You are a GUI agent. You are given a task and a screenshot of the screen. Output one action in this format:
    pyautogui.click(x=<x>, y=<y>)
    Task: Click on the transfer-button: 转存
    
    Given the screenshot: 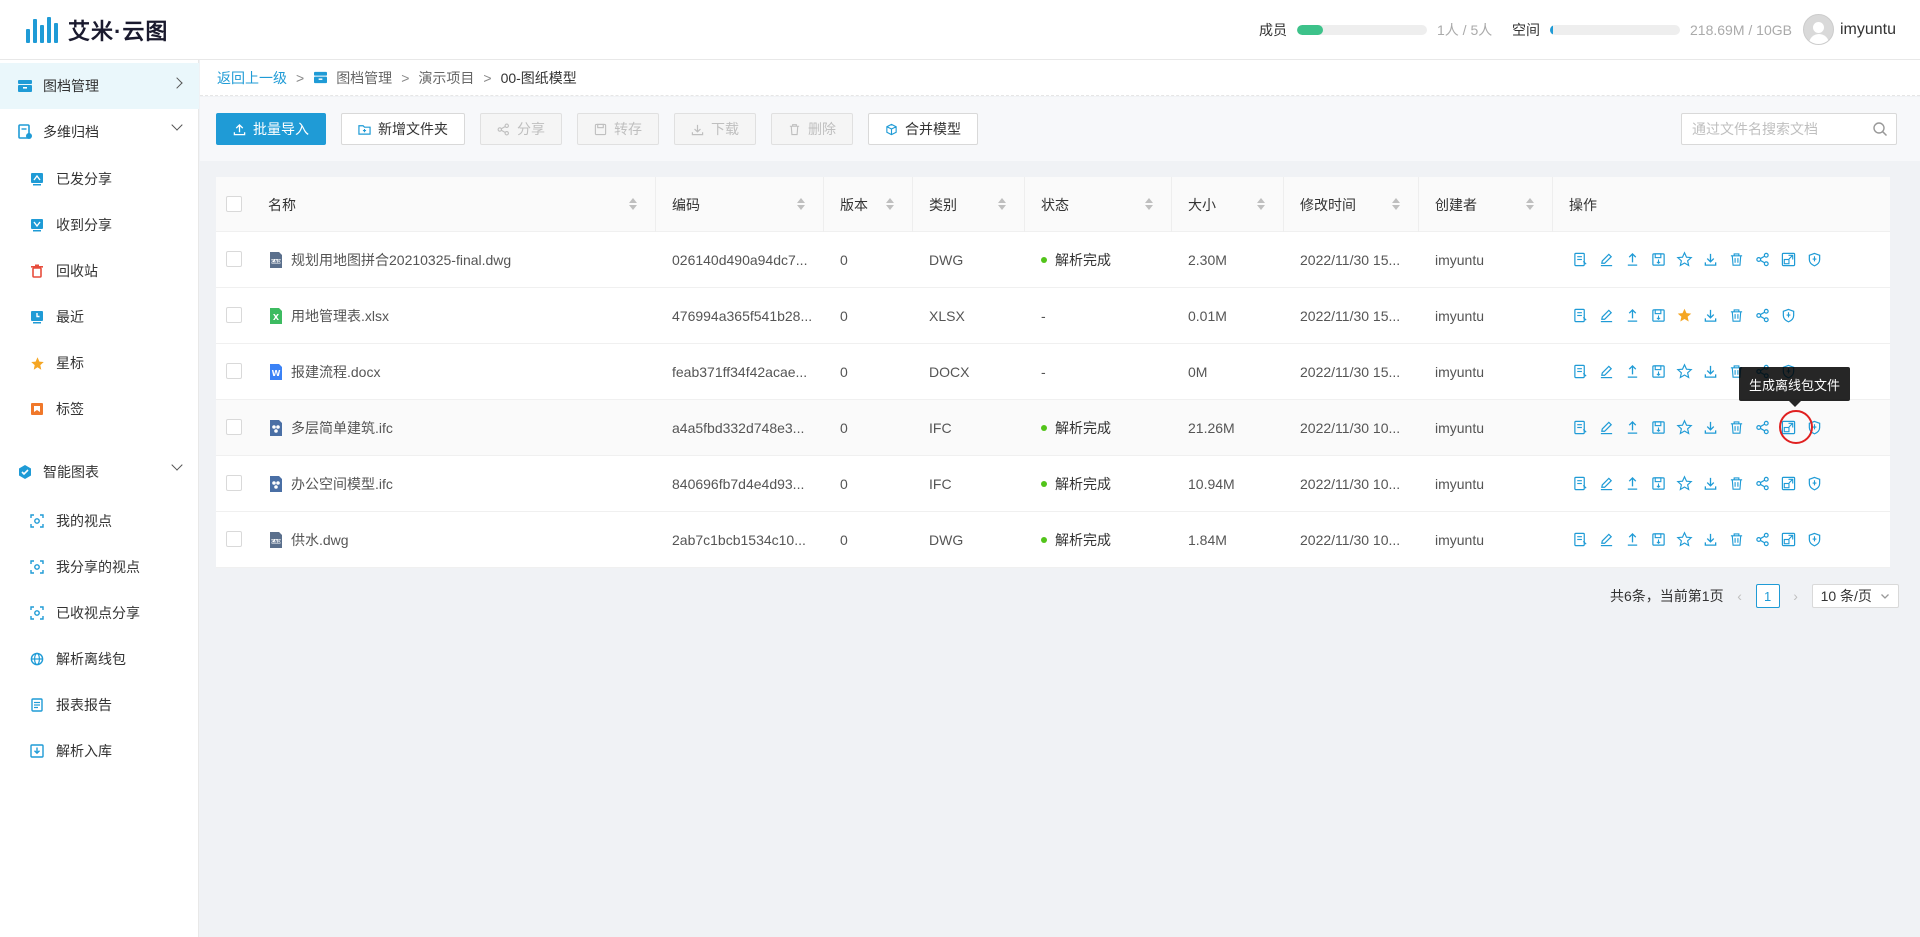 What is the action you would take?
    pyautogui.click(x=618, y=129)
    